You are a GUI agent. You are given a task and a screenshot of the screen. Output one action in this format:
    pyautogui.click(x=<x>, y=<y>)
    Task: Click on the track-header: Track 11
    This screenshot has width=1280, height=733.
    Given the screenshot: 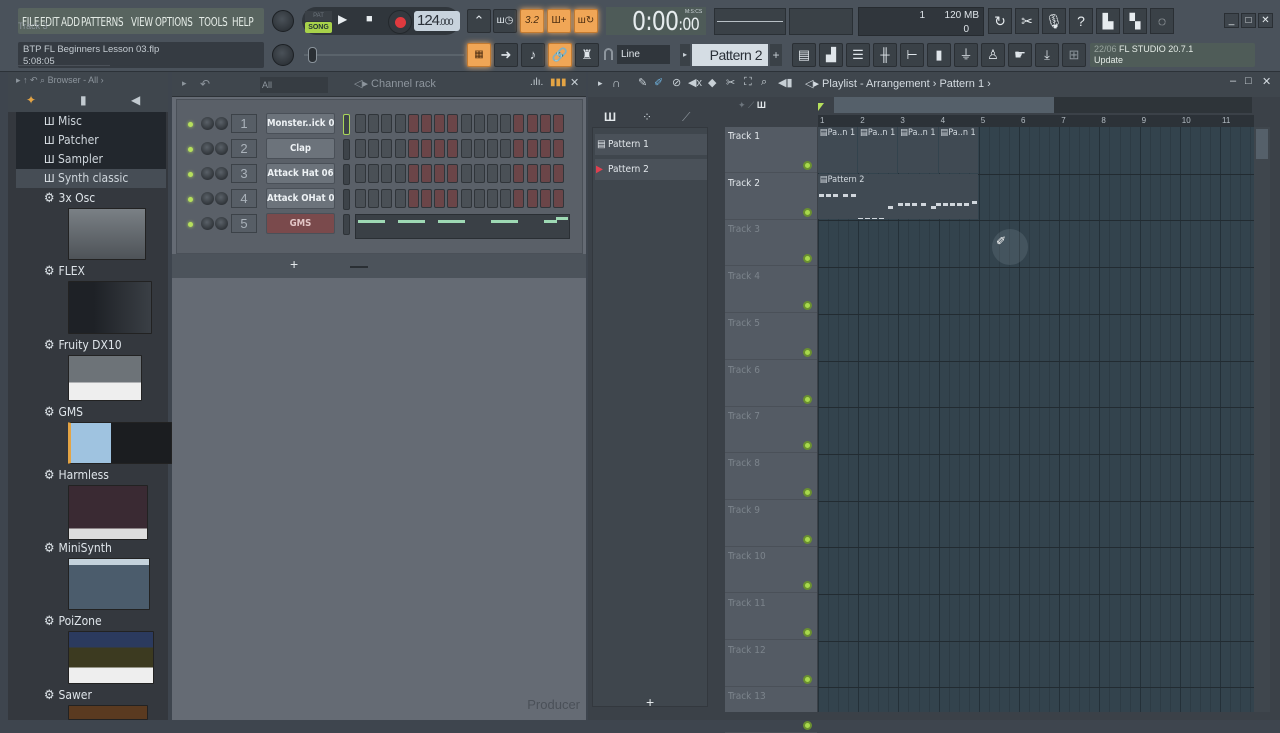 What is the action you would take?
    pyautogui.click(x=771, y=617)
    